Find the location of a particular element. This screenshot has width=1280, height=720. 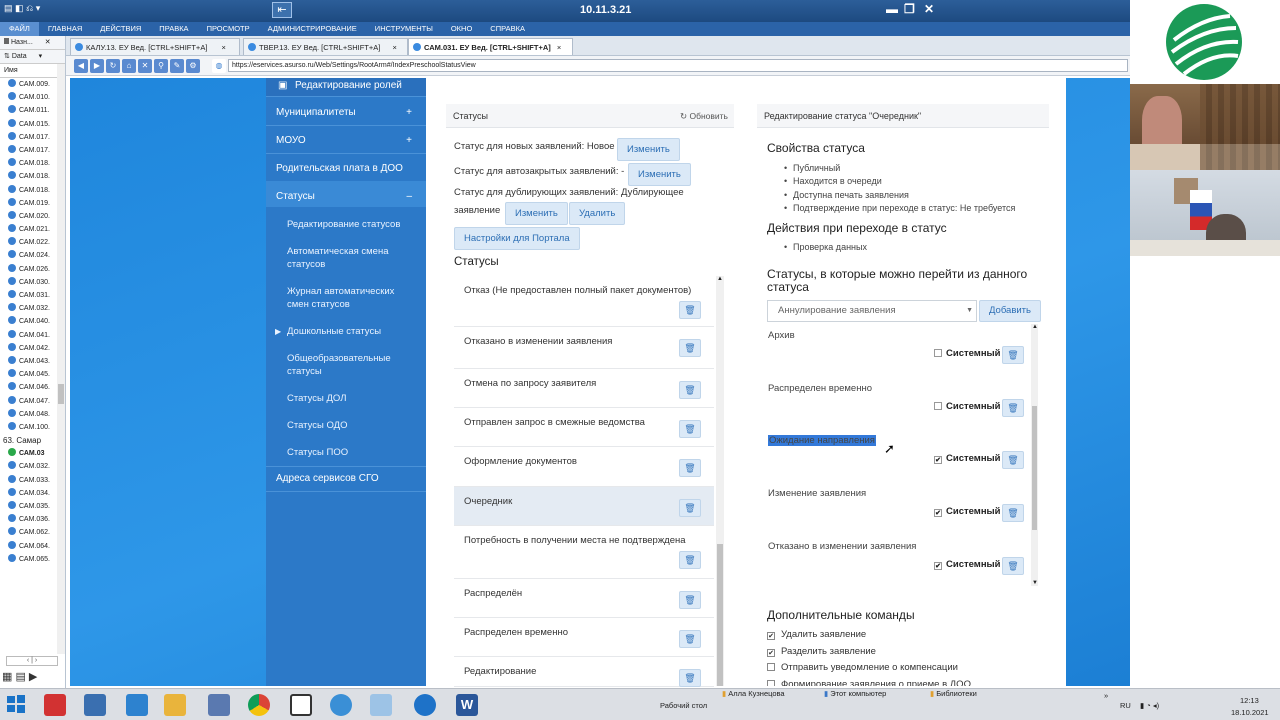

nav-auto-status-log: Журнал автоматических смен статусов is located at coordinates (352, 298).